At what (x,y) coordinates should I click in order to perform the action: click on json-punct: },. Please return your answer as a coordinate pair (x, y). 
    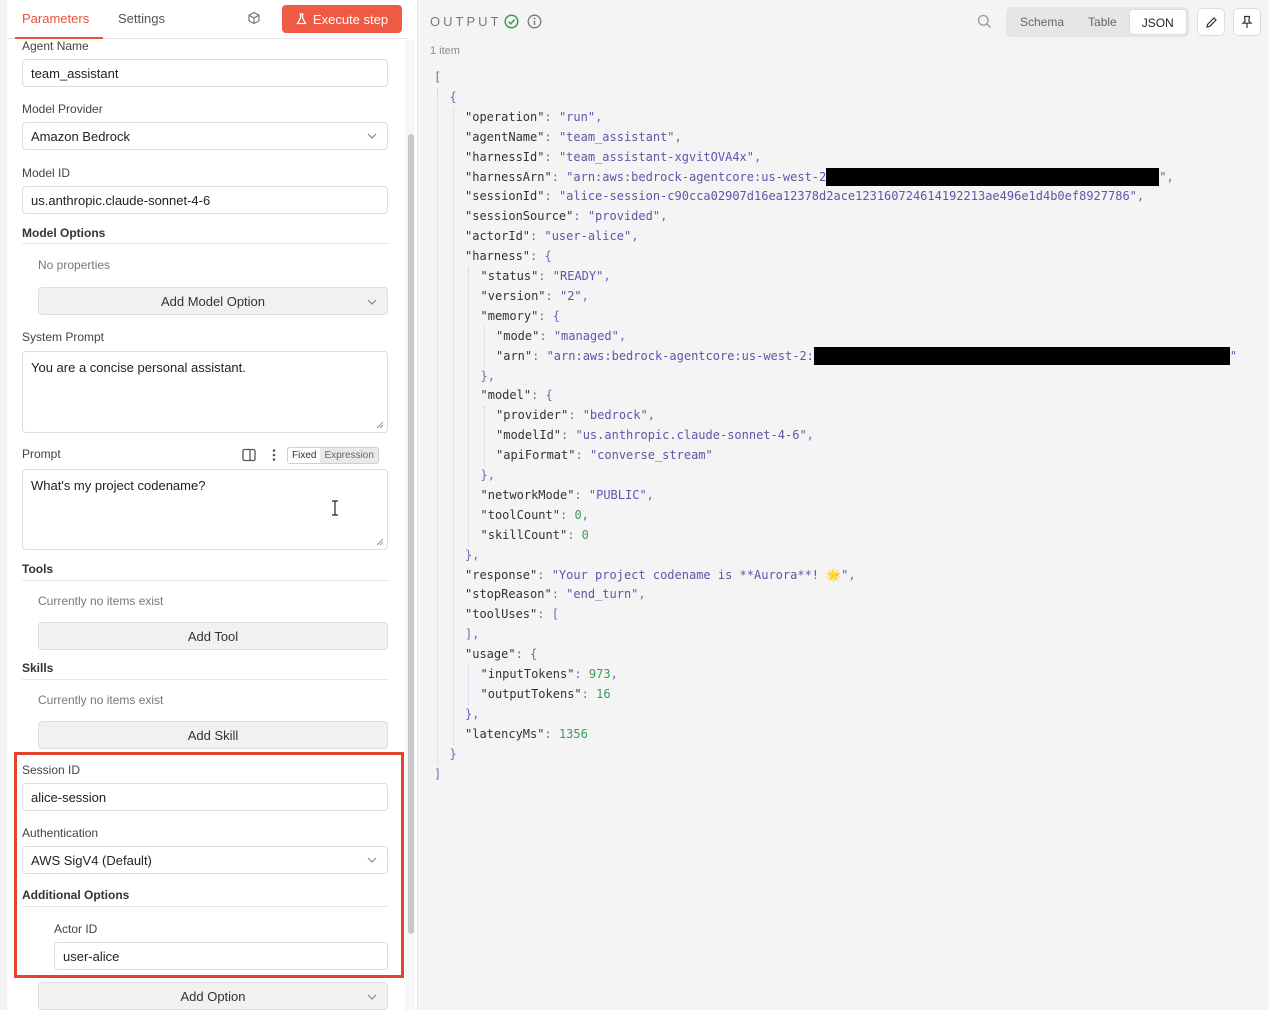
    Looking at the image, I should click on (487, 375).